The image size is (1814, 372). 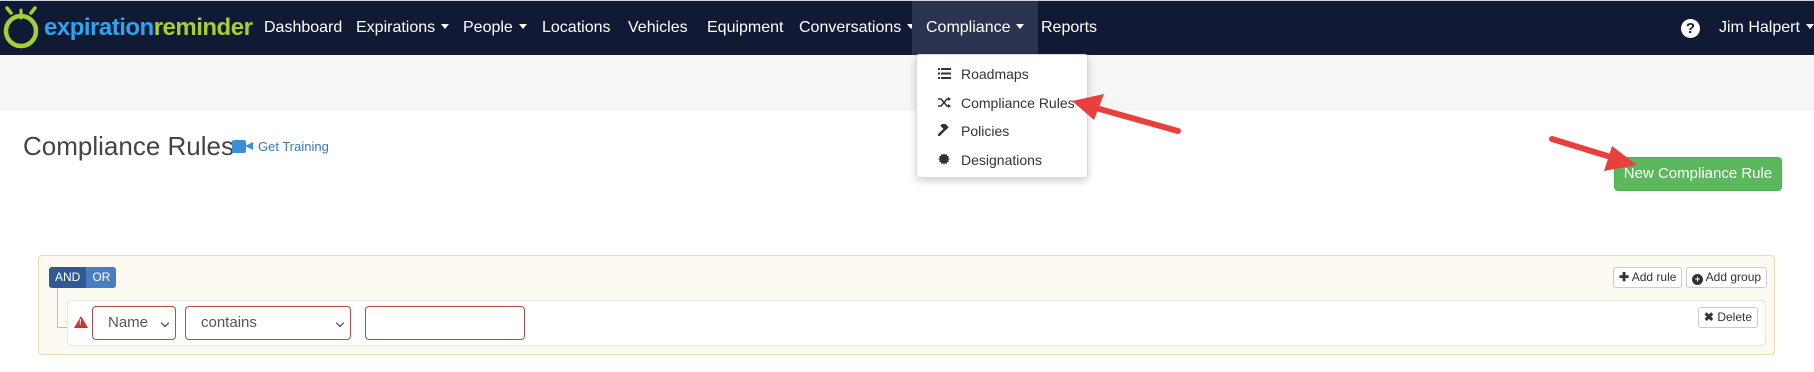 I want to click on page-title: Compliance Rules, so click(x=128, y=146).